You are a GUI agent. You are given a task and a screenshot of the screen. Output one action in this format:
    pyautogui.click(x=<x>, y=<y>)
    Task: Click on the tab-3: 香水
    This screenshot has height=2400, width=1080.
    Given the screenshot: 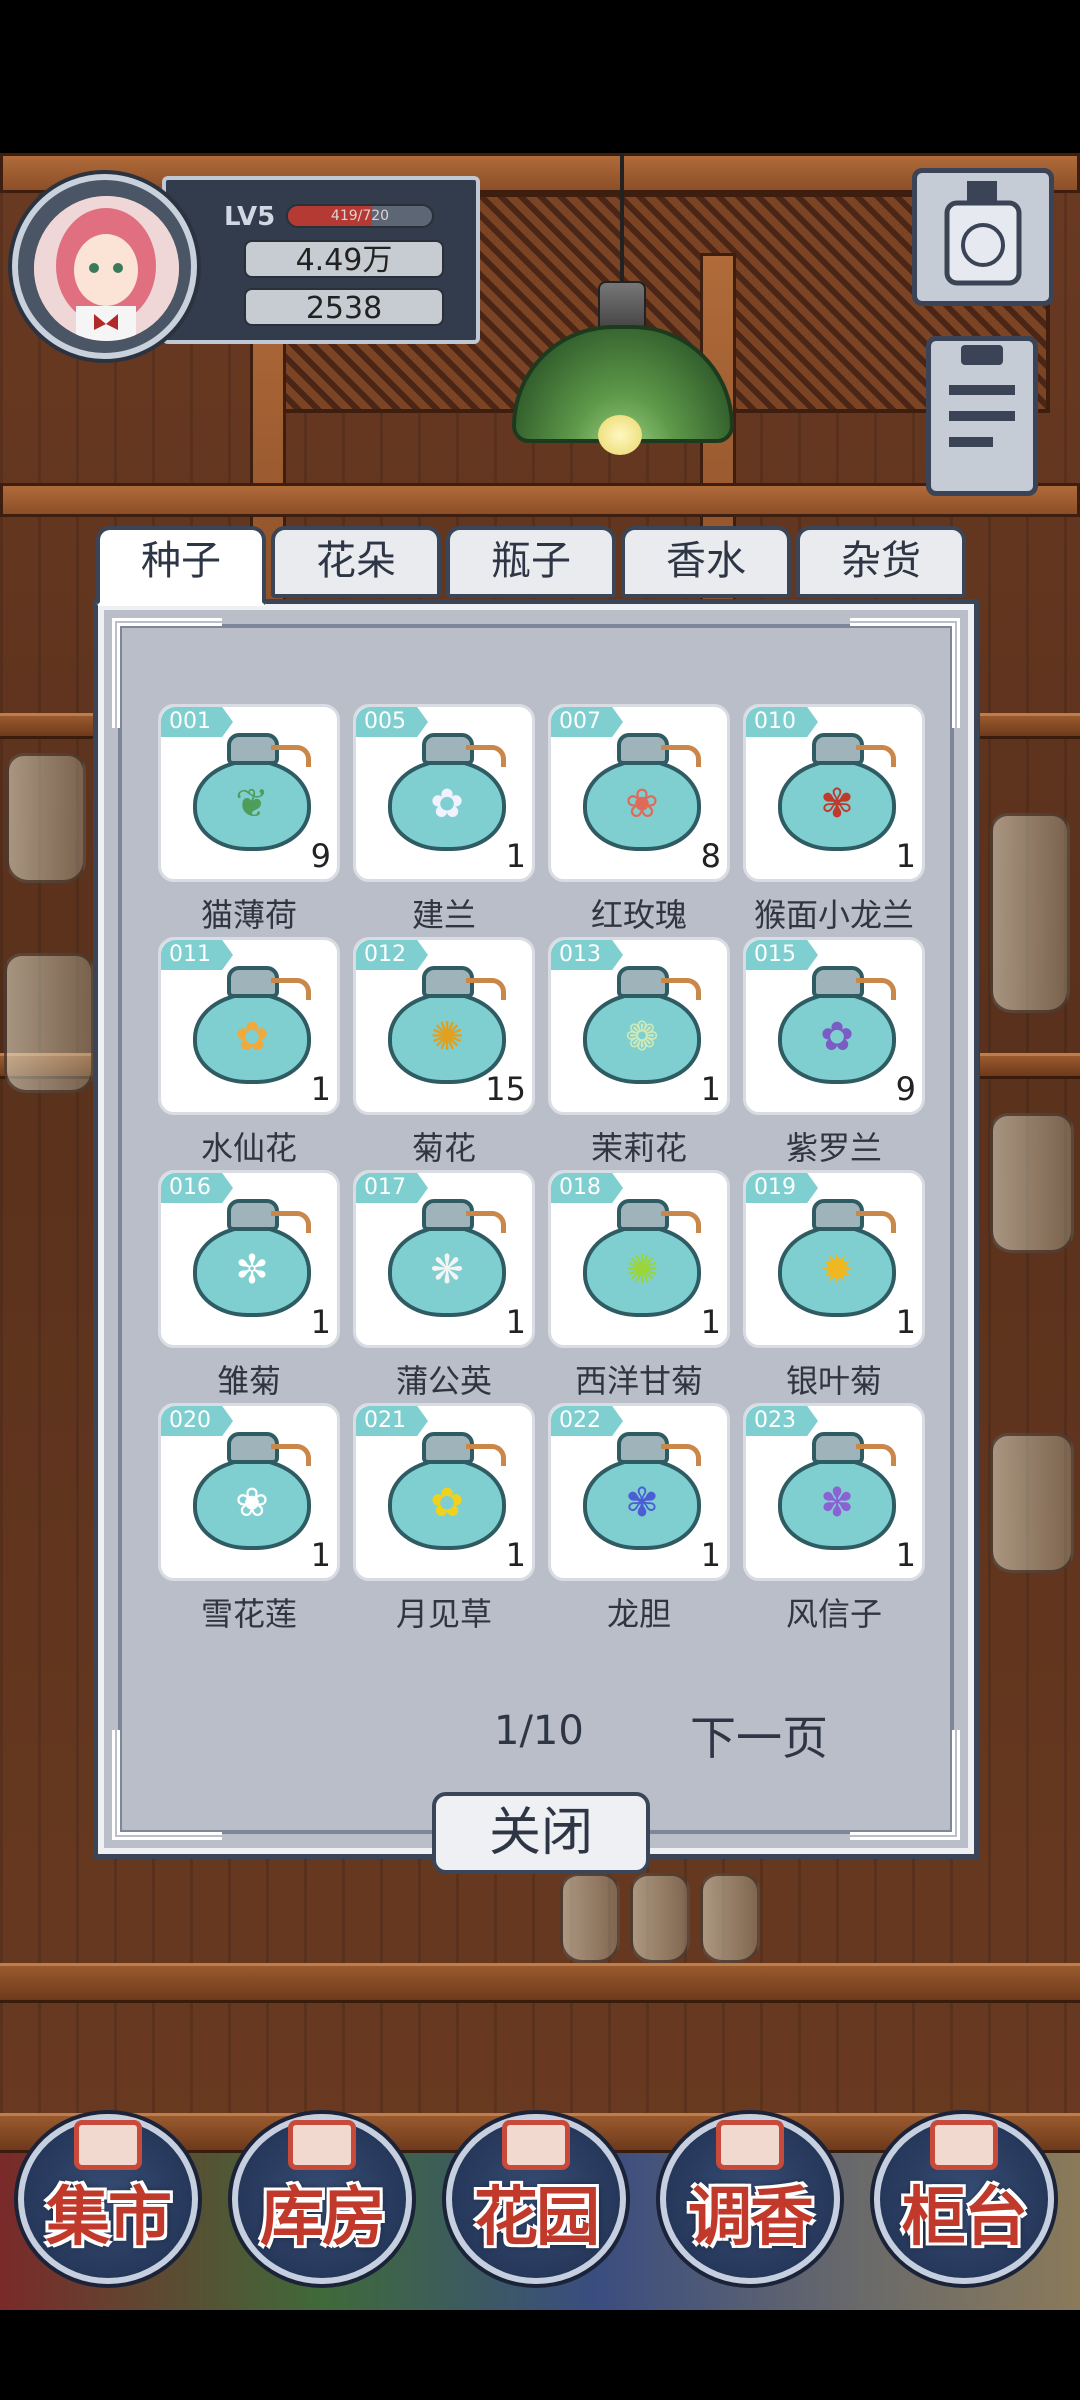 What is the action you would take?
    pyautogui.click(x=706, y=562)
    